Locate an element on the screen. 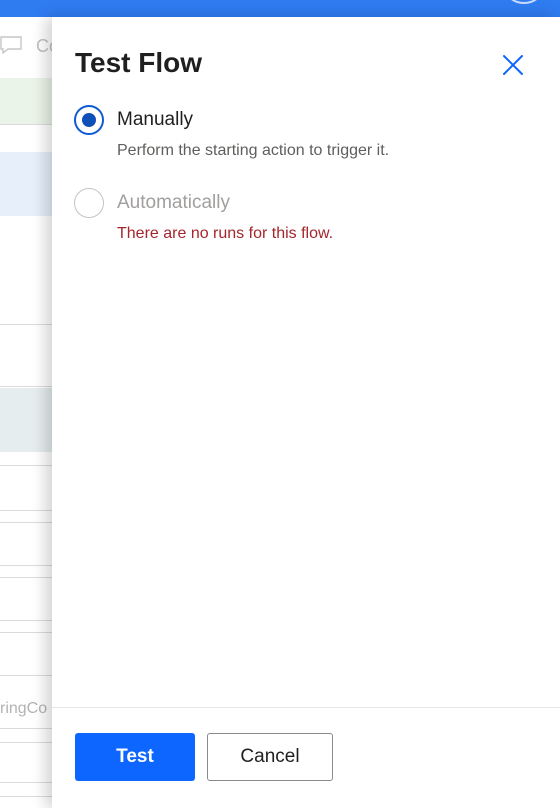 This screenshot has width=560, height=808. close-icon is located at coordinates (513, 65).